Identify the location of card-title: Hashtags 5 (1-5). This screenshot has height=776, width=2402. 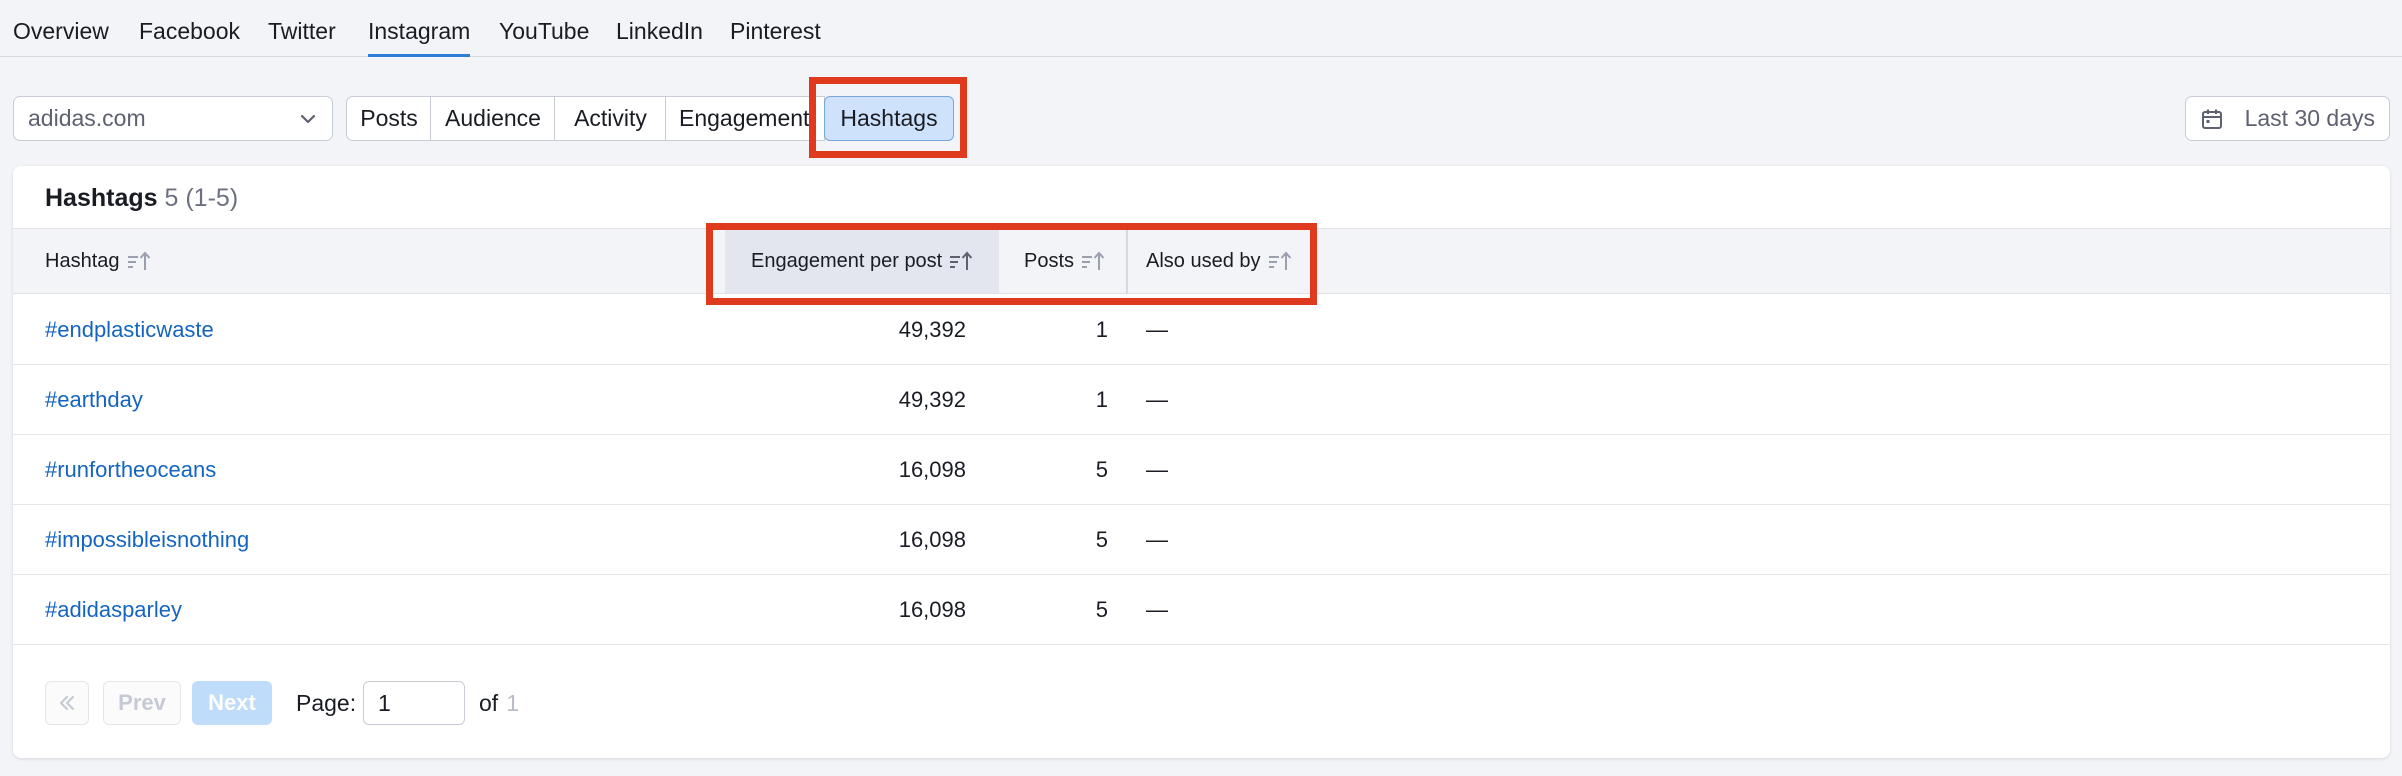
(141, 198).